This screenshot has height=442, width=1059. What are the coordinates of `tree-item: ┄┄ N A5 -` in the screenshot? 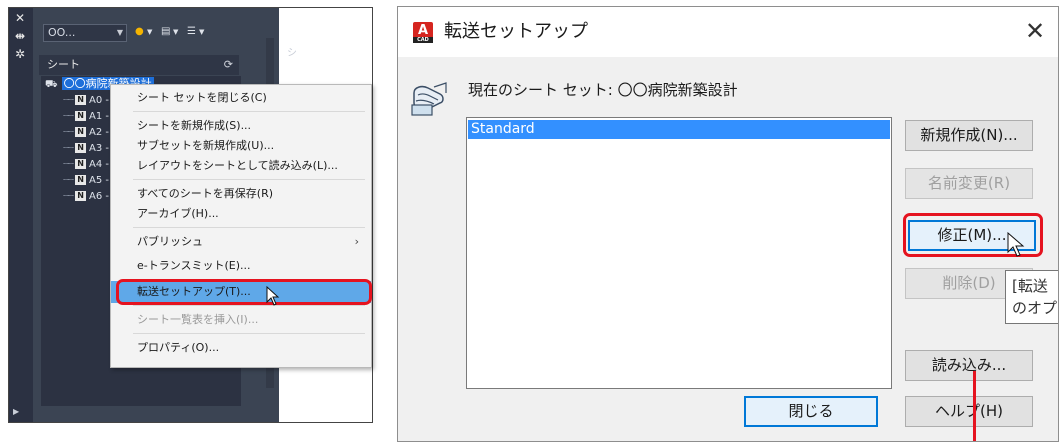 It's located at (86, 181).